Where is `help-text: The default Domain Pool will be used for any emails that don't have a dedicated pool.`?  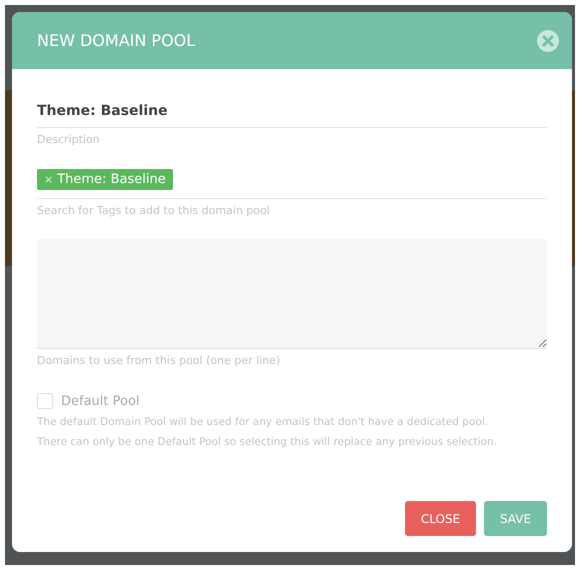 help-text: The default Domain Pool will be used for any emails that don't have a dedicated pool. is located at coordinates (263, 422).